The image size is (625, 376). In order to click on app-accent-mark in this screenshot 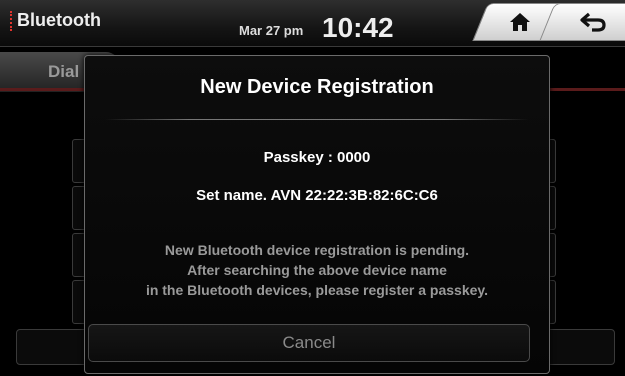, I will do `click(12, 21)`.